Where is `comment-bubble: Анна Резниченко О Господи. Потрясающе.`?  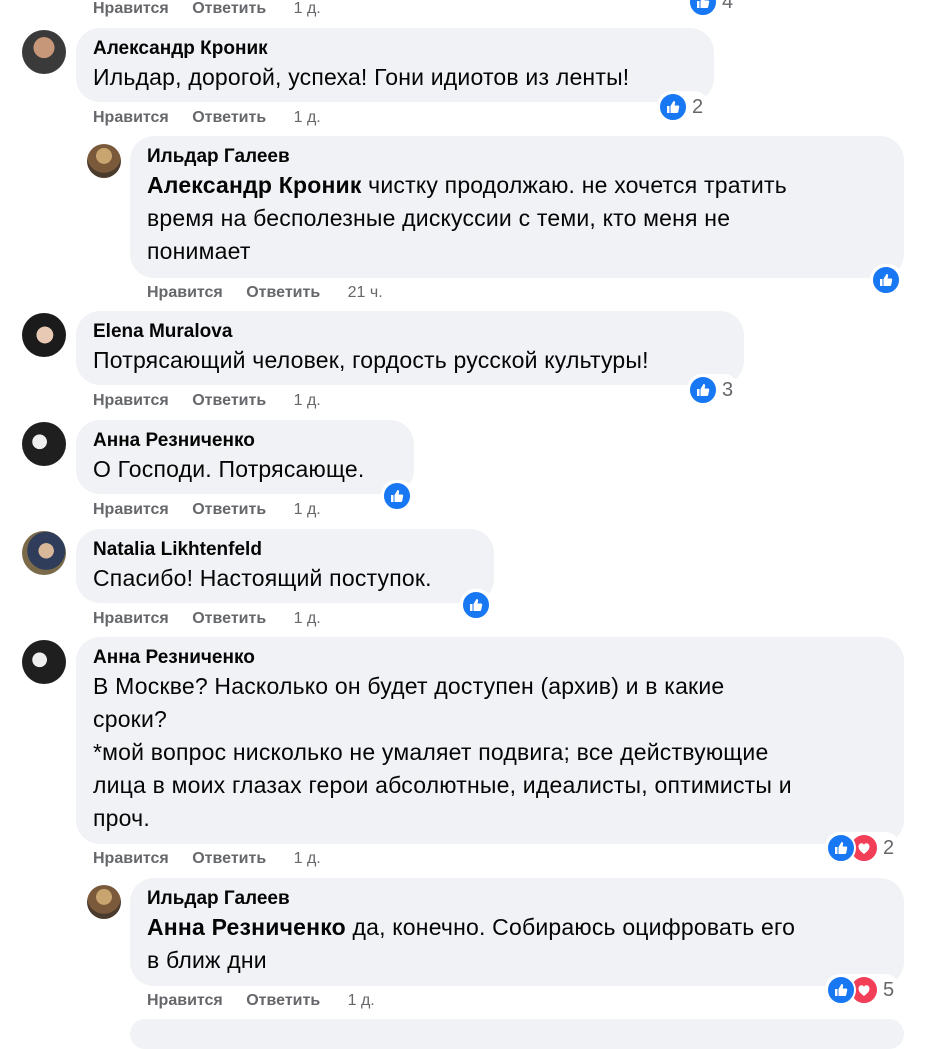
comment-bubble: Анна Резниченко О Господи. Потрясающе. is located at coordinates (245, 457).